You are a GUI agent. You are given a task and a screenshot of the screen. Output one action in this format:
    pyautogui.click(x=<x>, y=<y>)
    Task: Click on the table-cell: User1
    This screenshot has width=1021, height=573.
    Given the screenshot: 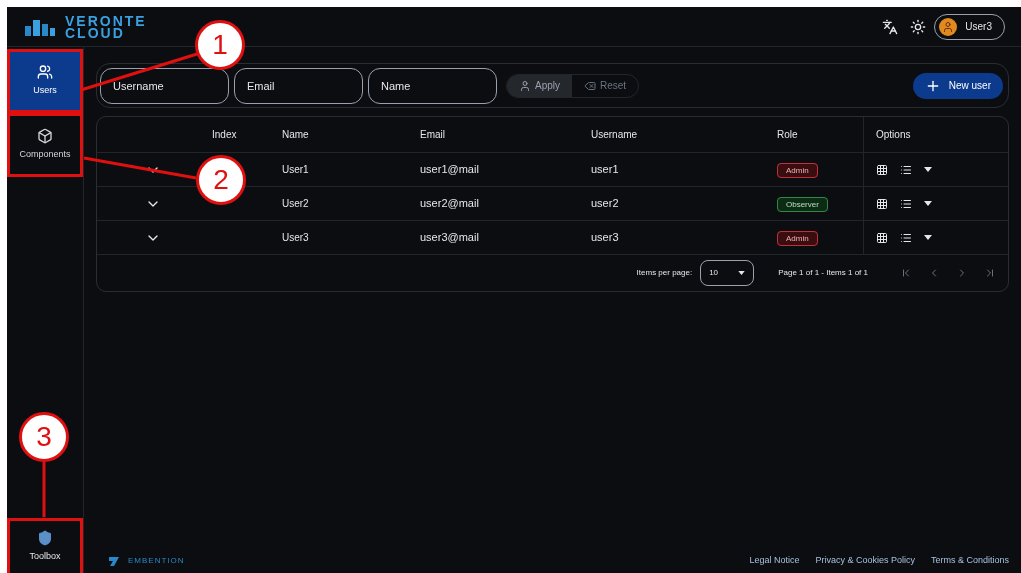 What is the action you would take?
    pyautogui.click(x=295, y=169)
    